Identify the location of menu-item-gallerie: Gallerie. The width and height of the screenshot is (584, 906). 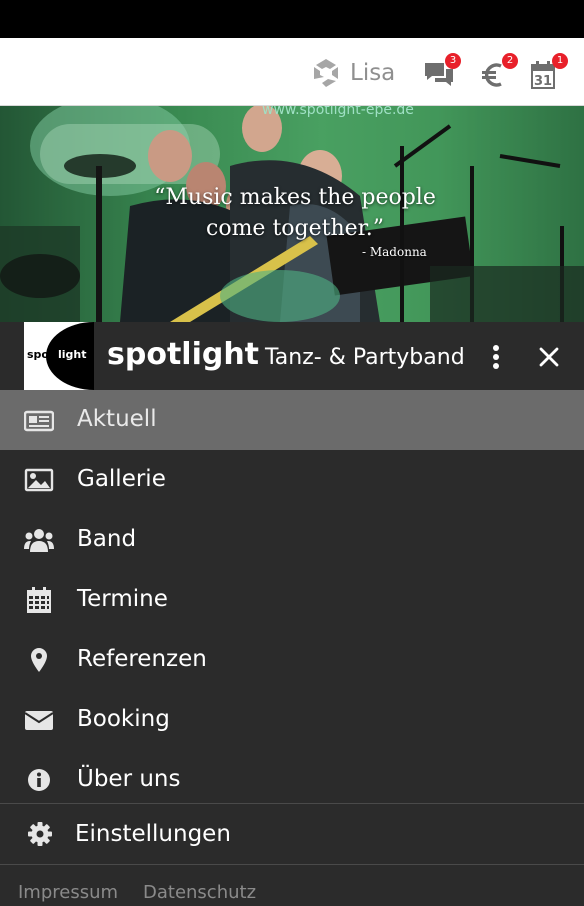
(292, 480).